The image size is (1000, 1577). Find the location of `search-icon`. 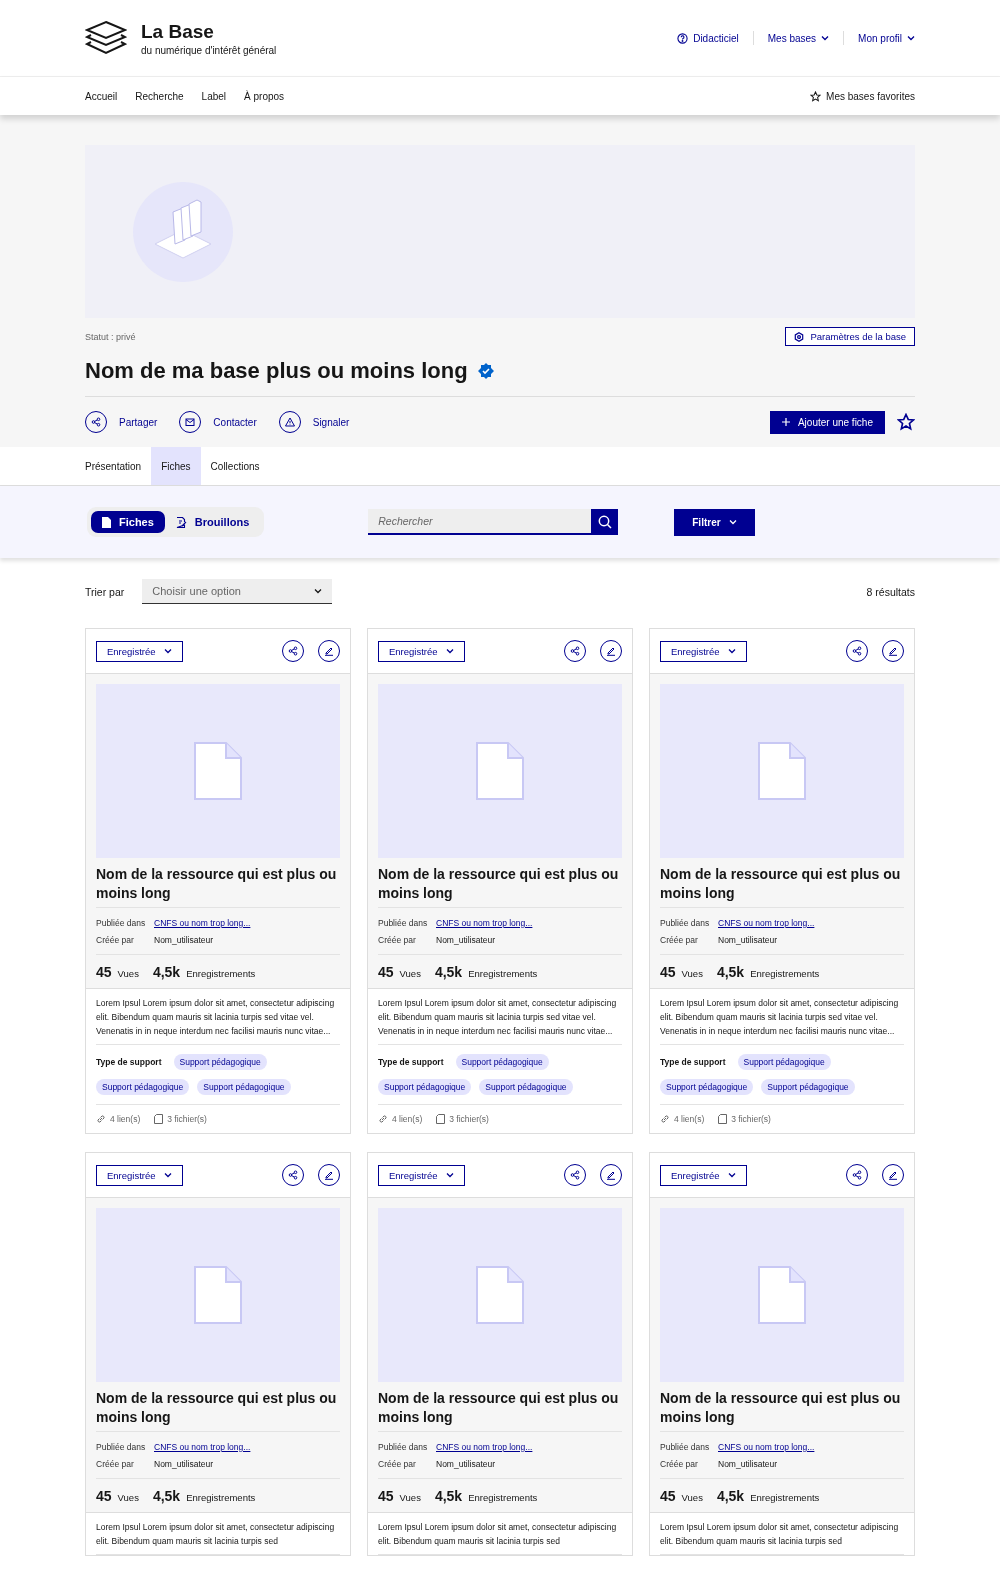

search-icon is located at coordinates (604, 522).